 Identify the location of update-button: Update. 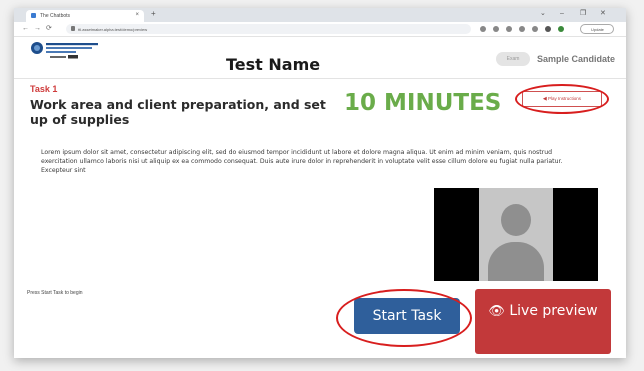
(597, 29).